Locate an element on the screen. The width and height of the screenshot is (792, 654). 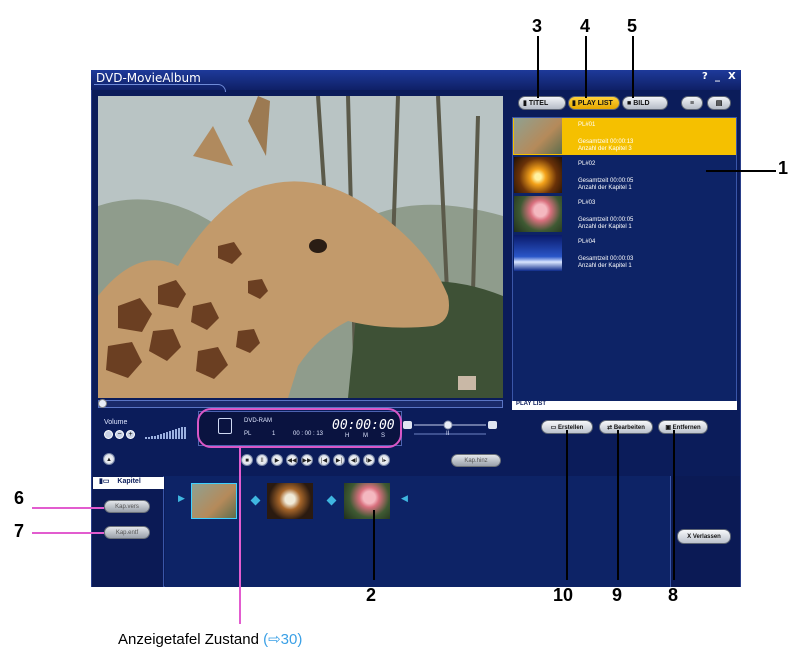
entfernen-button: ▣ Entfernen is located at coordinates (683, 427).